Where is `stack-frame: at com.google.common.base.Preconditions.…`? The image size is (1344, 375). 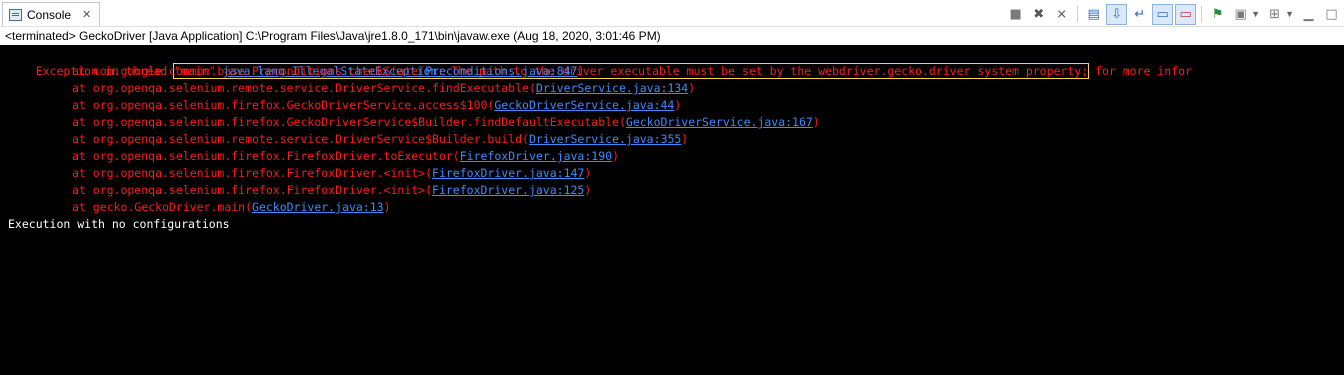
stack-frame: at com.google.common.base.Preconditions.… is located at coordinates (328, 71).